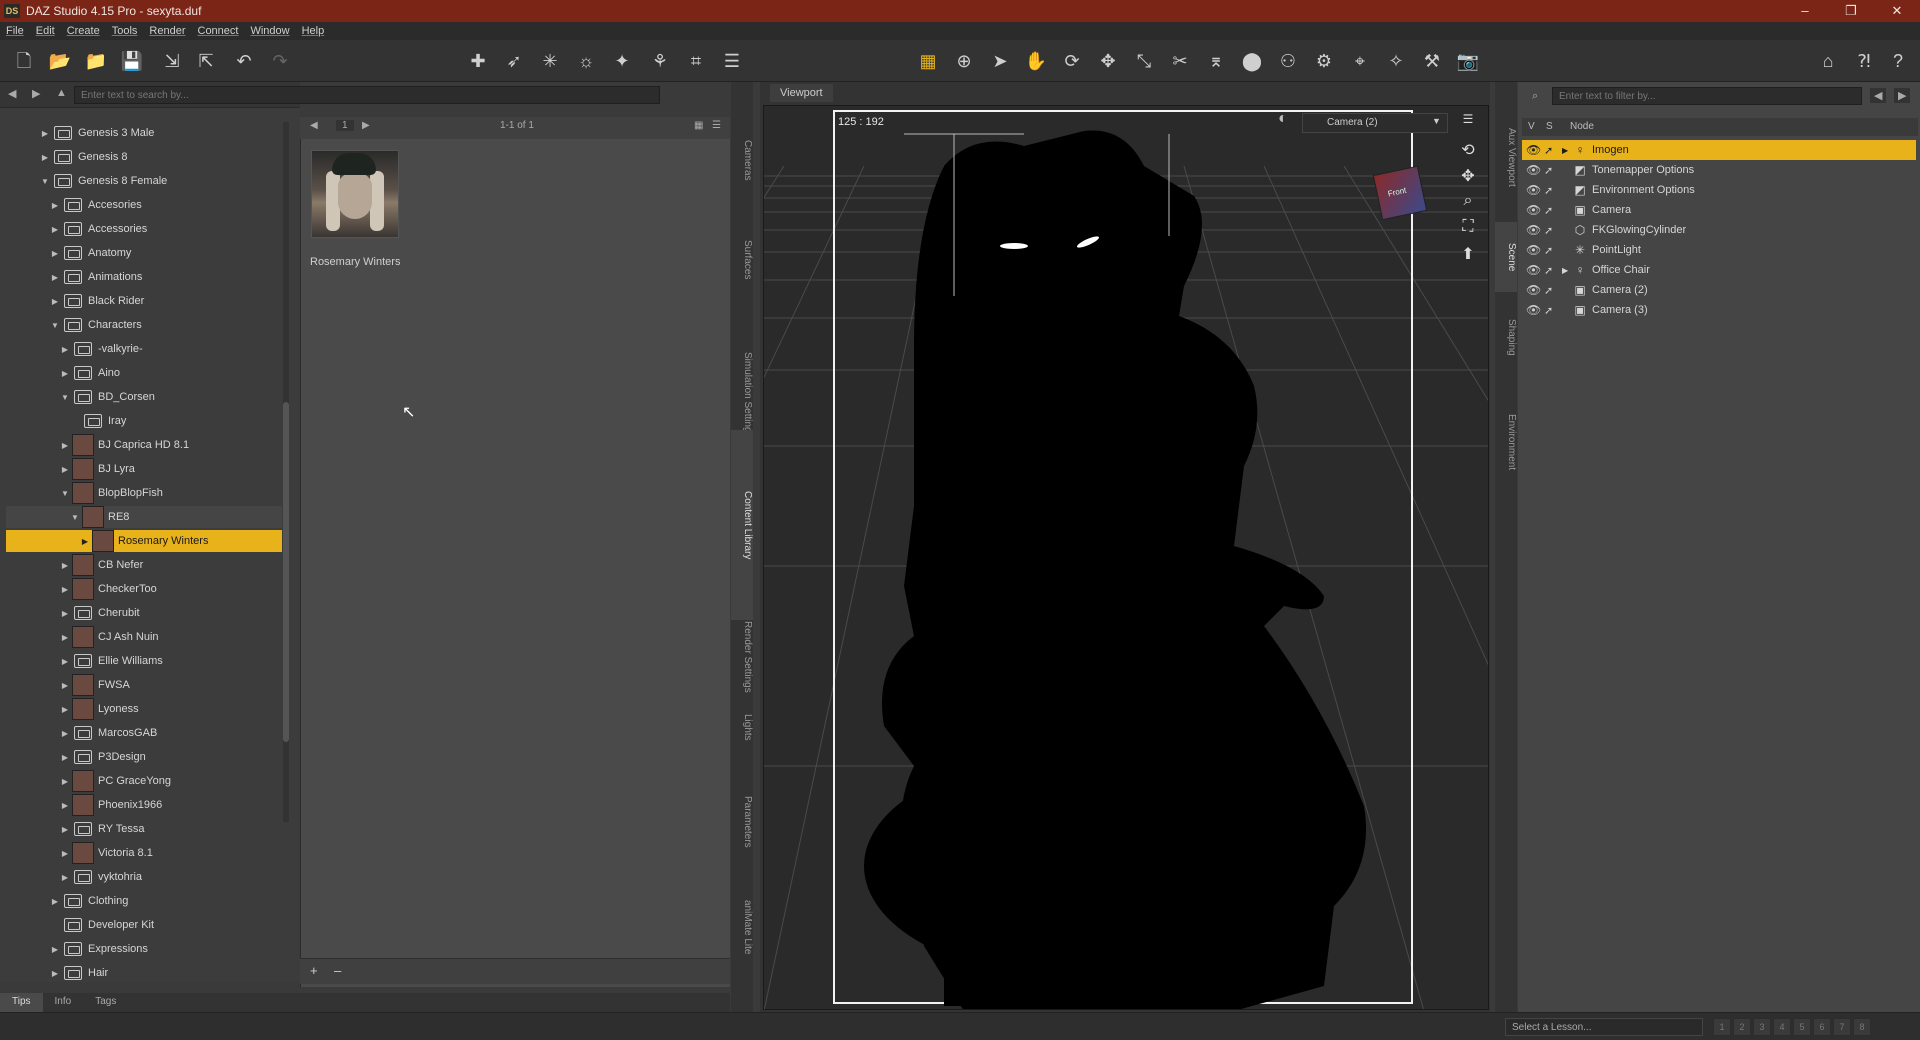  What do you see at coordinates (1468, 176) in the screenshot?
I see `pan-icon: ✥` at bounding box center [1468, 176].